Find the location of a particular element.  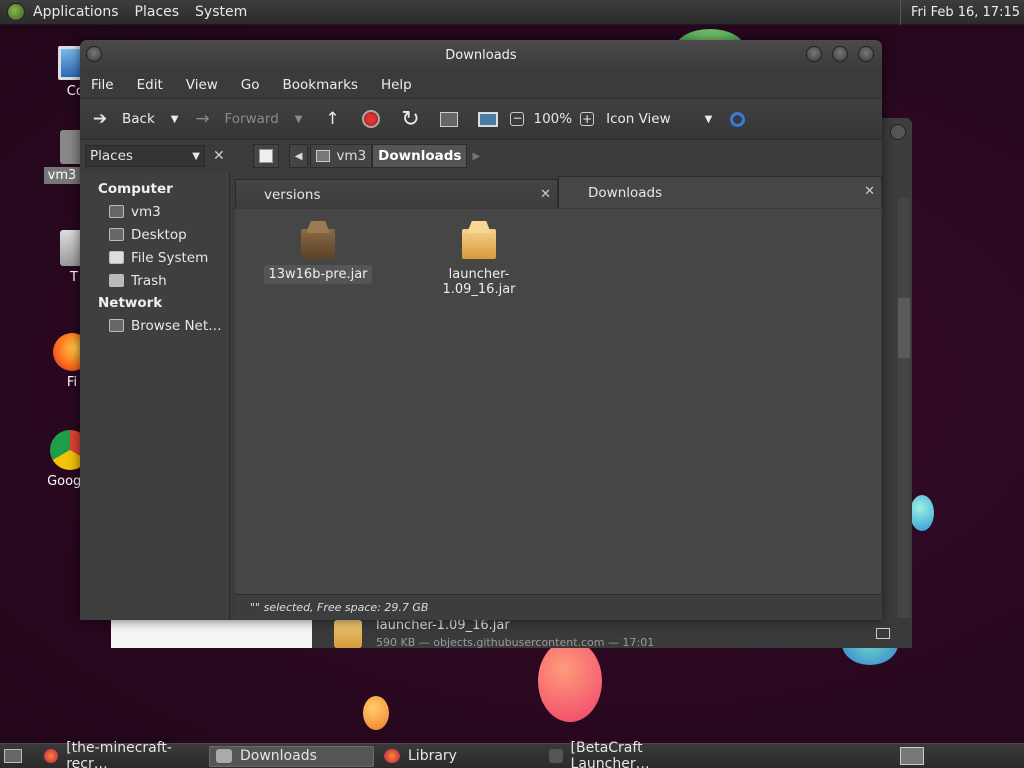

tab-versions: versions ✕ is located at coordinates (396, 194).